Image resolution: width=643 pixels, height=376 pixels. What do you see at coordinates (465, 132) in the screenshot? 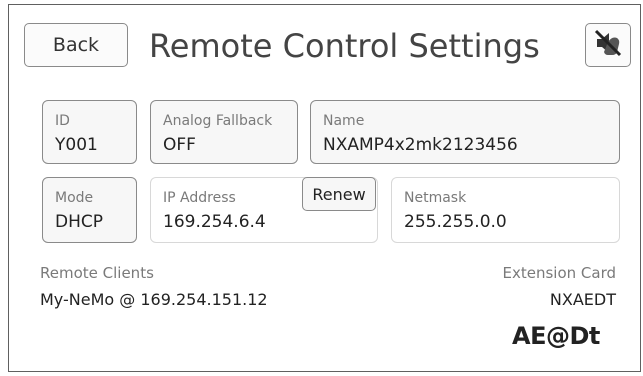
I see `name-field: Name NXAMP4x2mk2123456` at bounding box center [465, 132].